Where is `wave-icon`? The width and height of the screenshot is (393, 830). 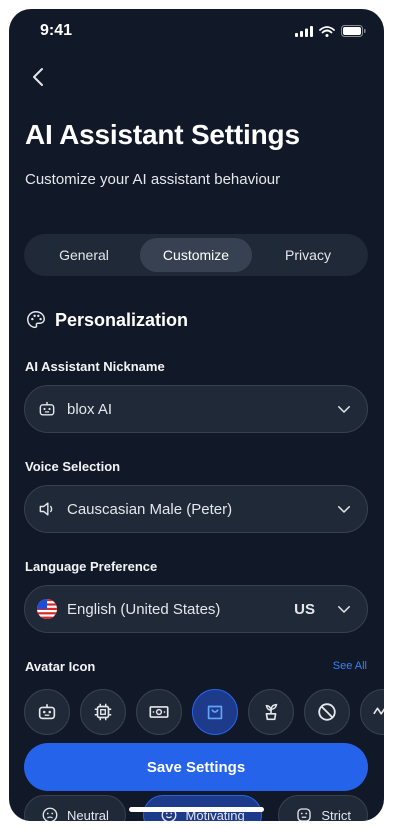 wave-icon is located at coordinates (378, 711).